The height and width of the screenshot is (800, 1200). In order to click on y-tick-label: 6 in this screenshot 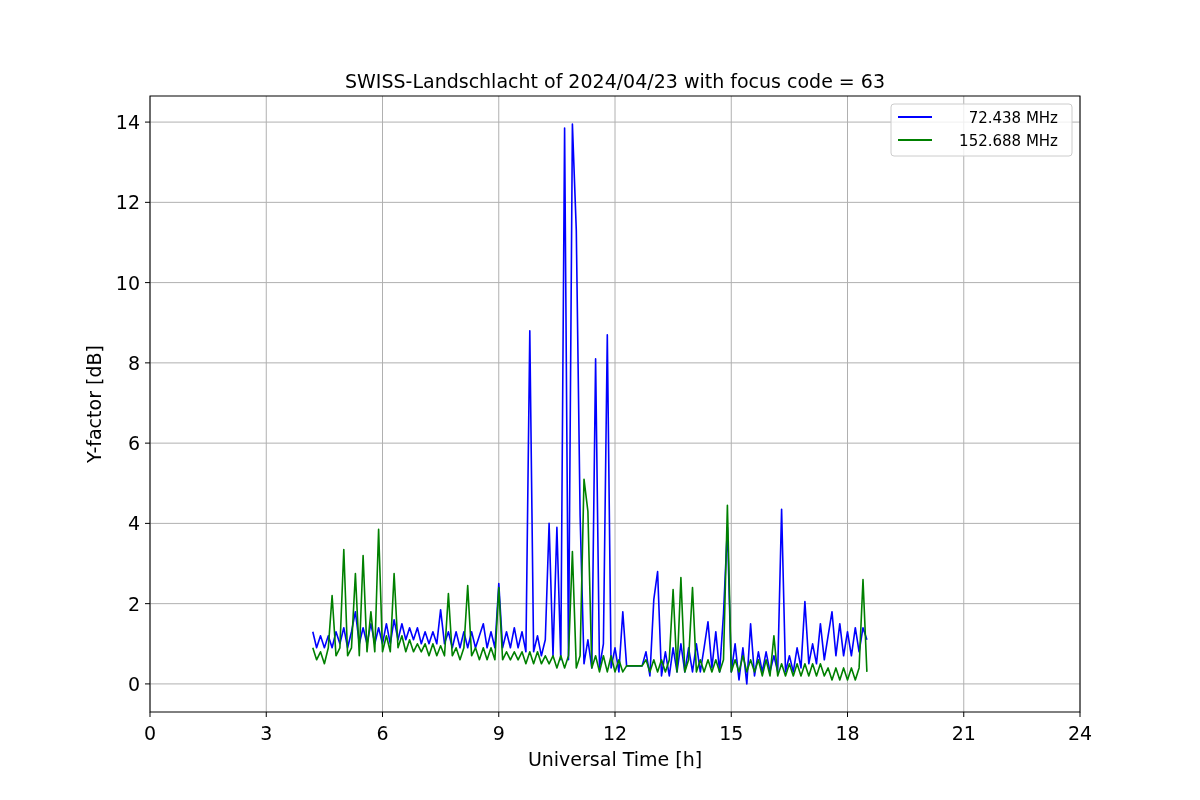, I will do `click(133, 443)`.